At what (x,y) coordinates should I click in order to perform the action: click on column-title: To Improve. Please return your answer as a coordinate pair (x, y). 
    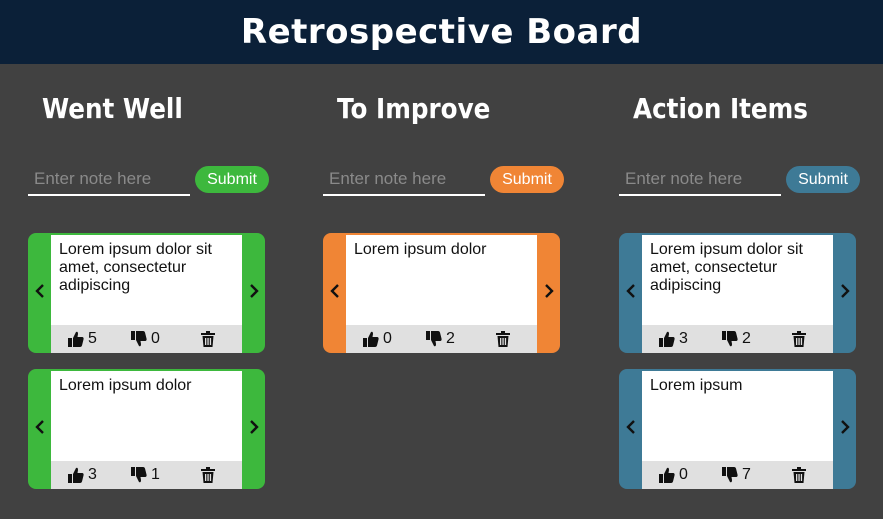
    Looking at the image, I should click on (414, 108).